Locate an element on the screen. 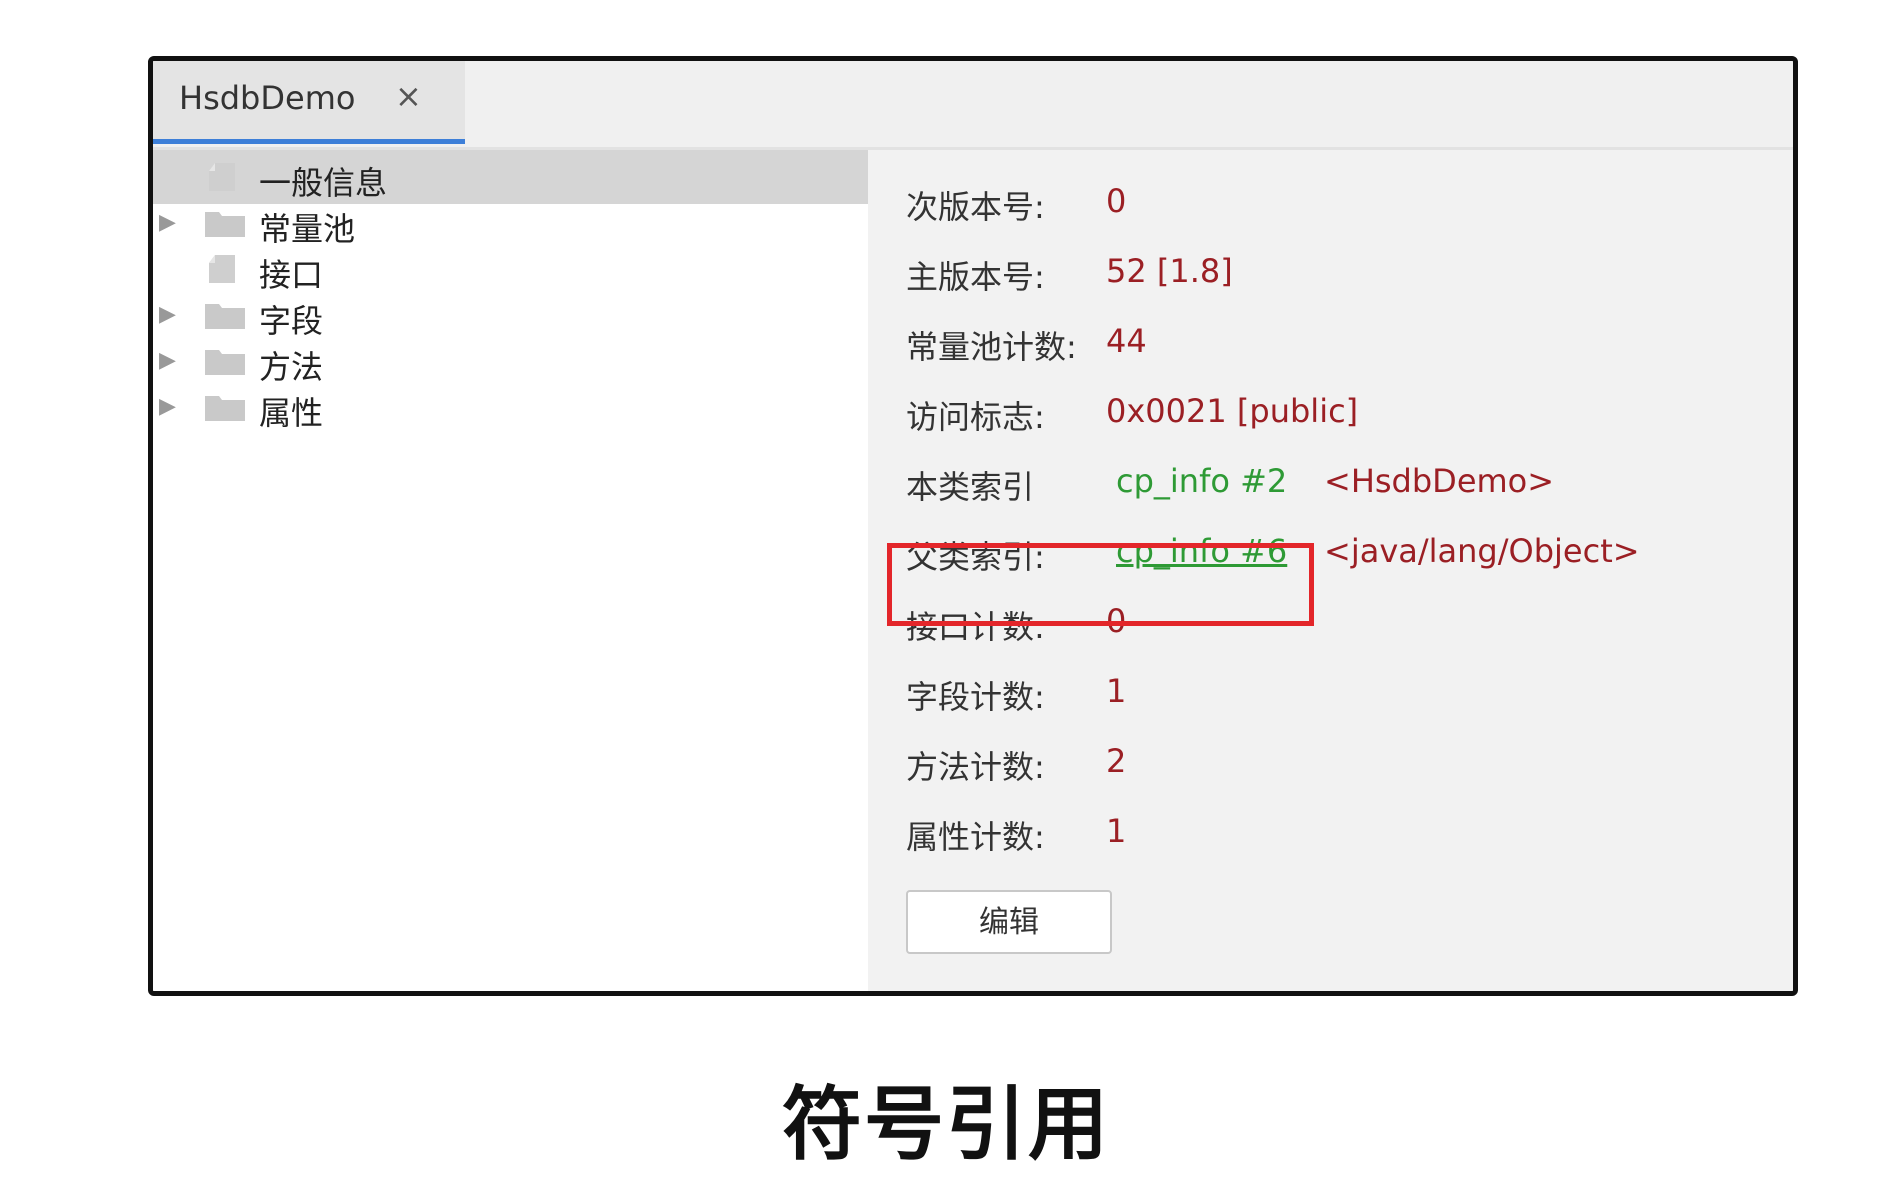 The width and height of the screenshot is (1892, 1188). this-class-row: 本类索引 cp_info #2 <HsdbDemo> is located at coordinates (1346, 483).